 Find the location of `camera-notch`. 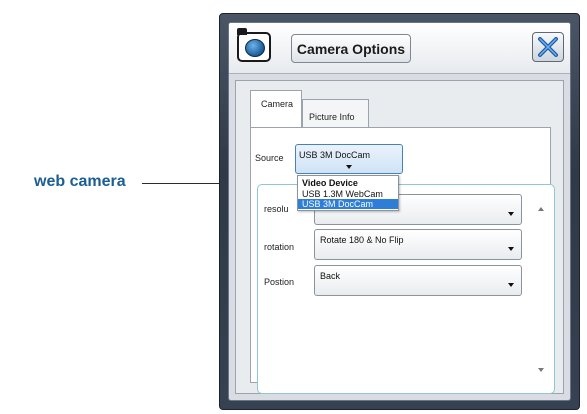

camera-notch is located at coordinates (242, 31).